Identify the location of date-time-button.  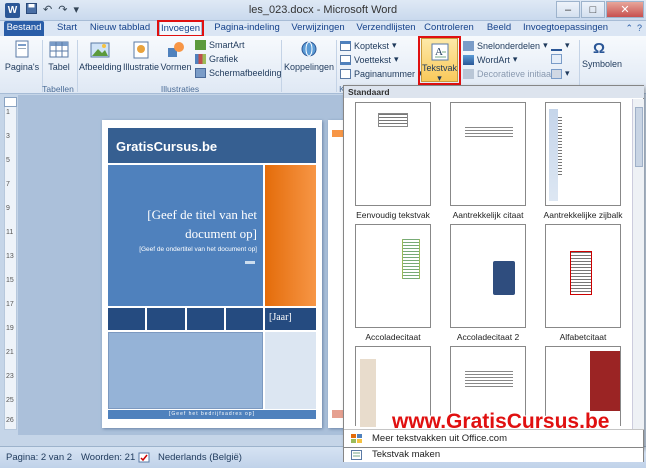
(556, 59).